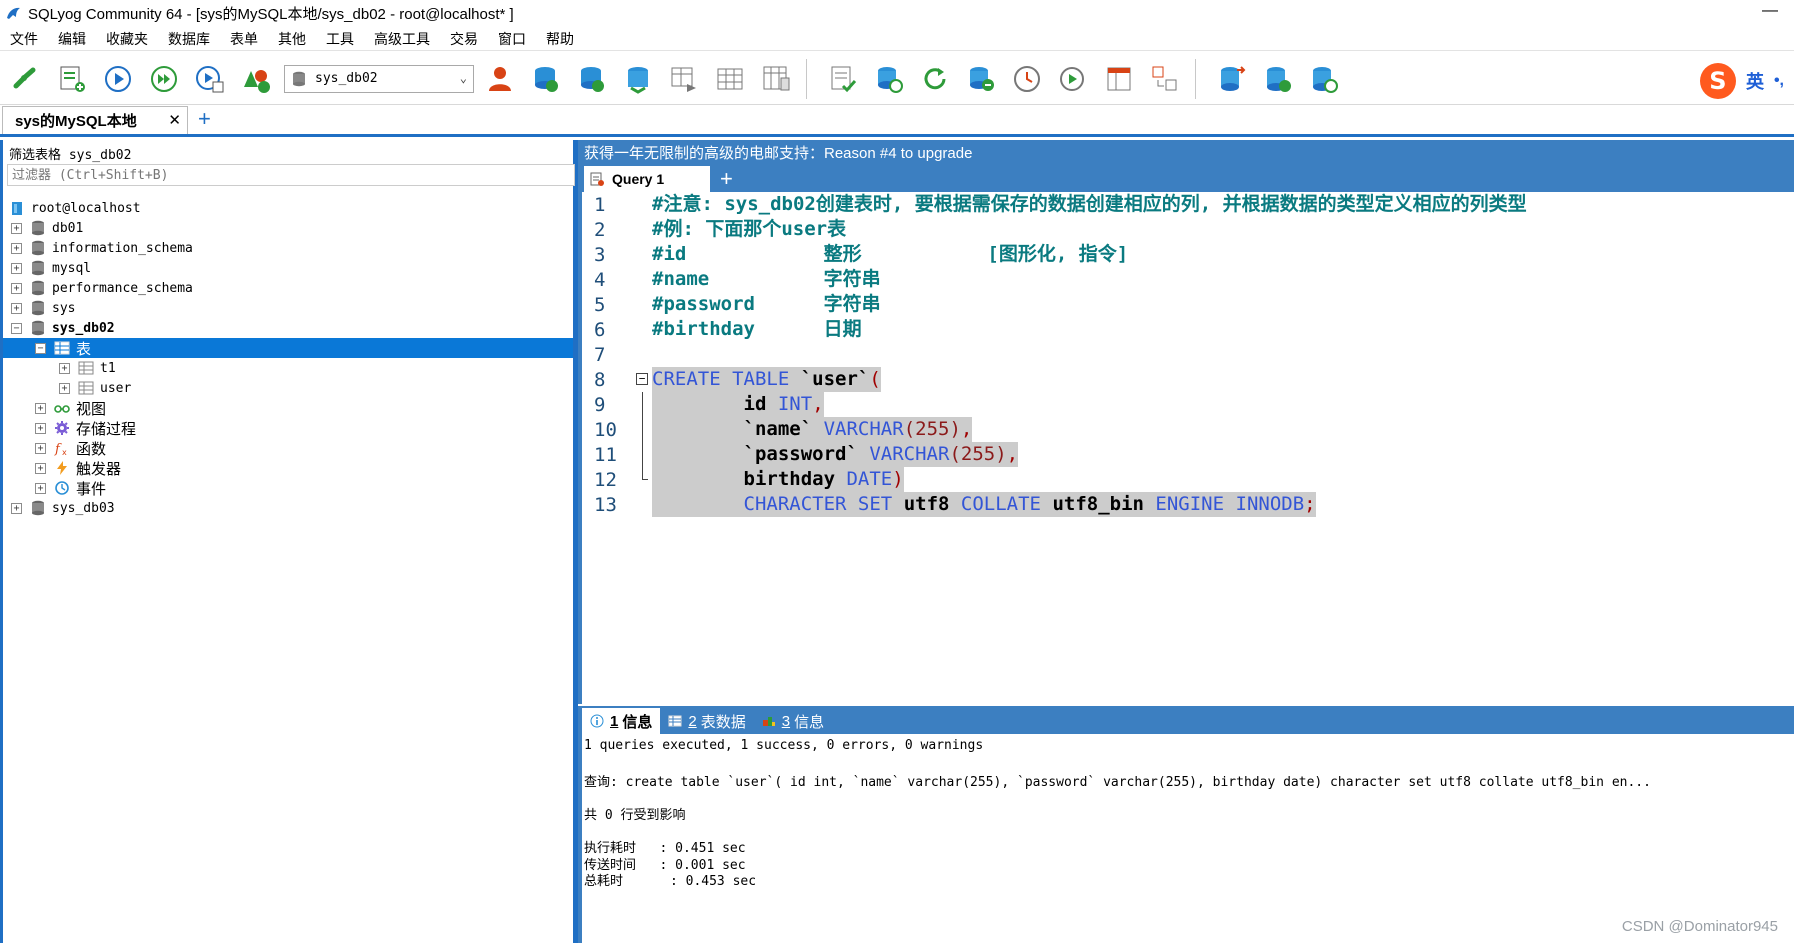  Describe the element at coordinates (174, 120) in the screenshot. I see `close-icon: ✕` at that location.